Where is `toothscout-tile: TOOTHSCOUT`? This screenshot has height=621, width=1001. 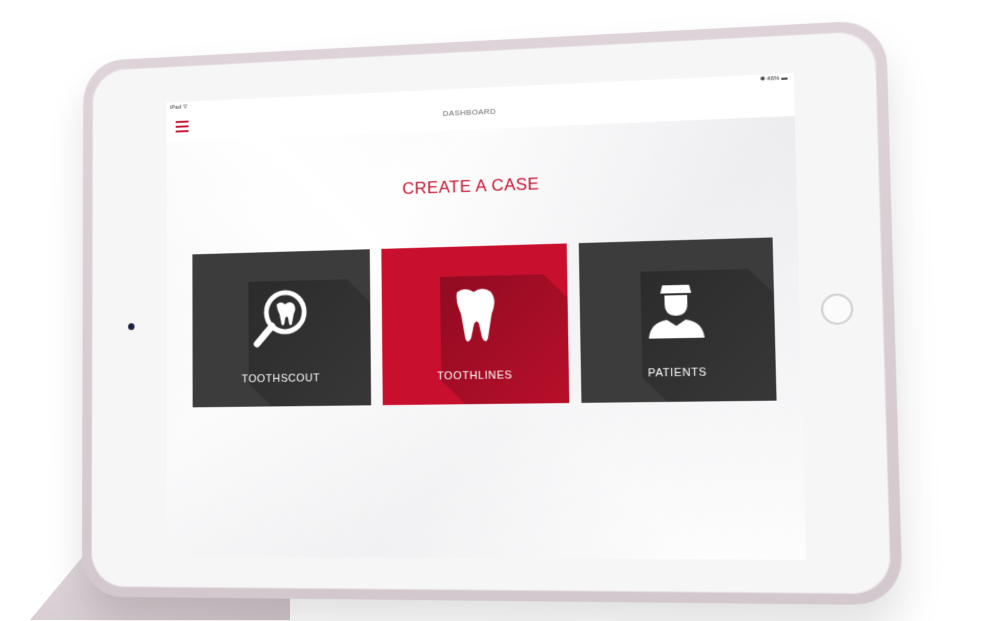
toothscout-tile: TOOTHSCOUT is located at coordinates (281, 328).